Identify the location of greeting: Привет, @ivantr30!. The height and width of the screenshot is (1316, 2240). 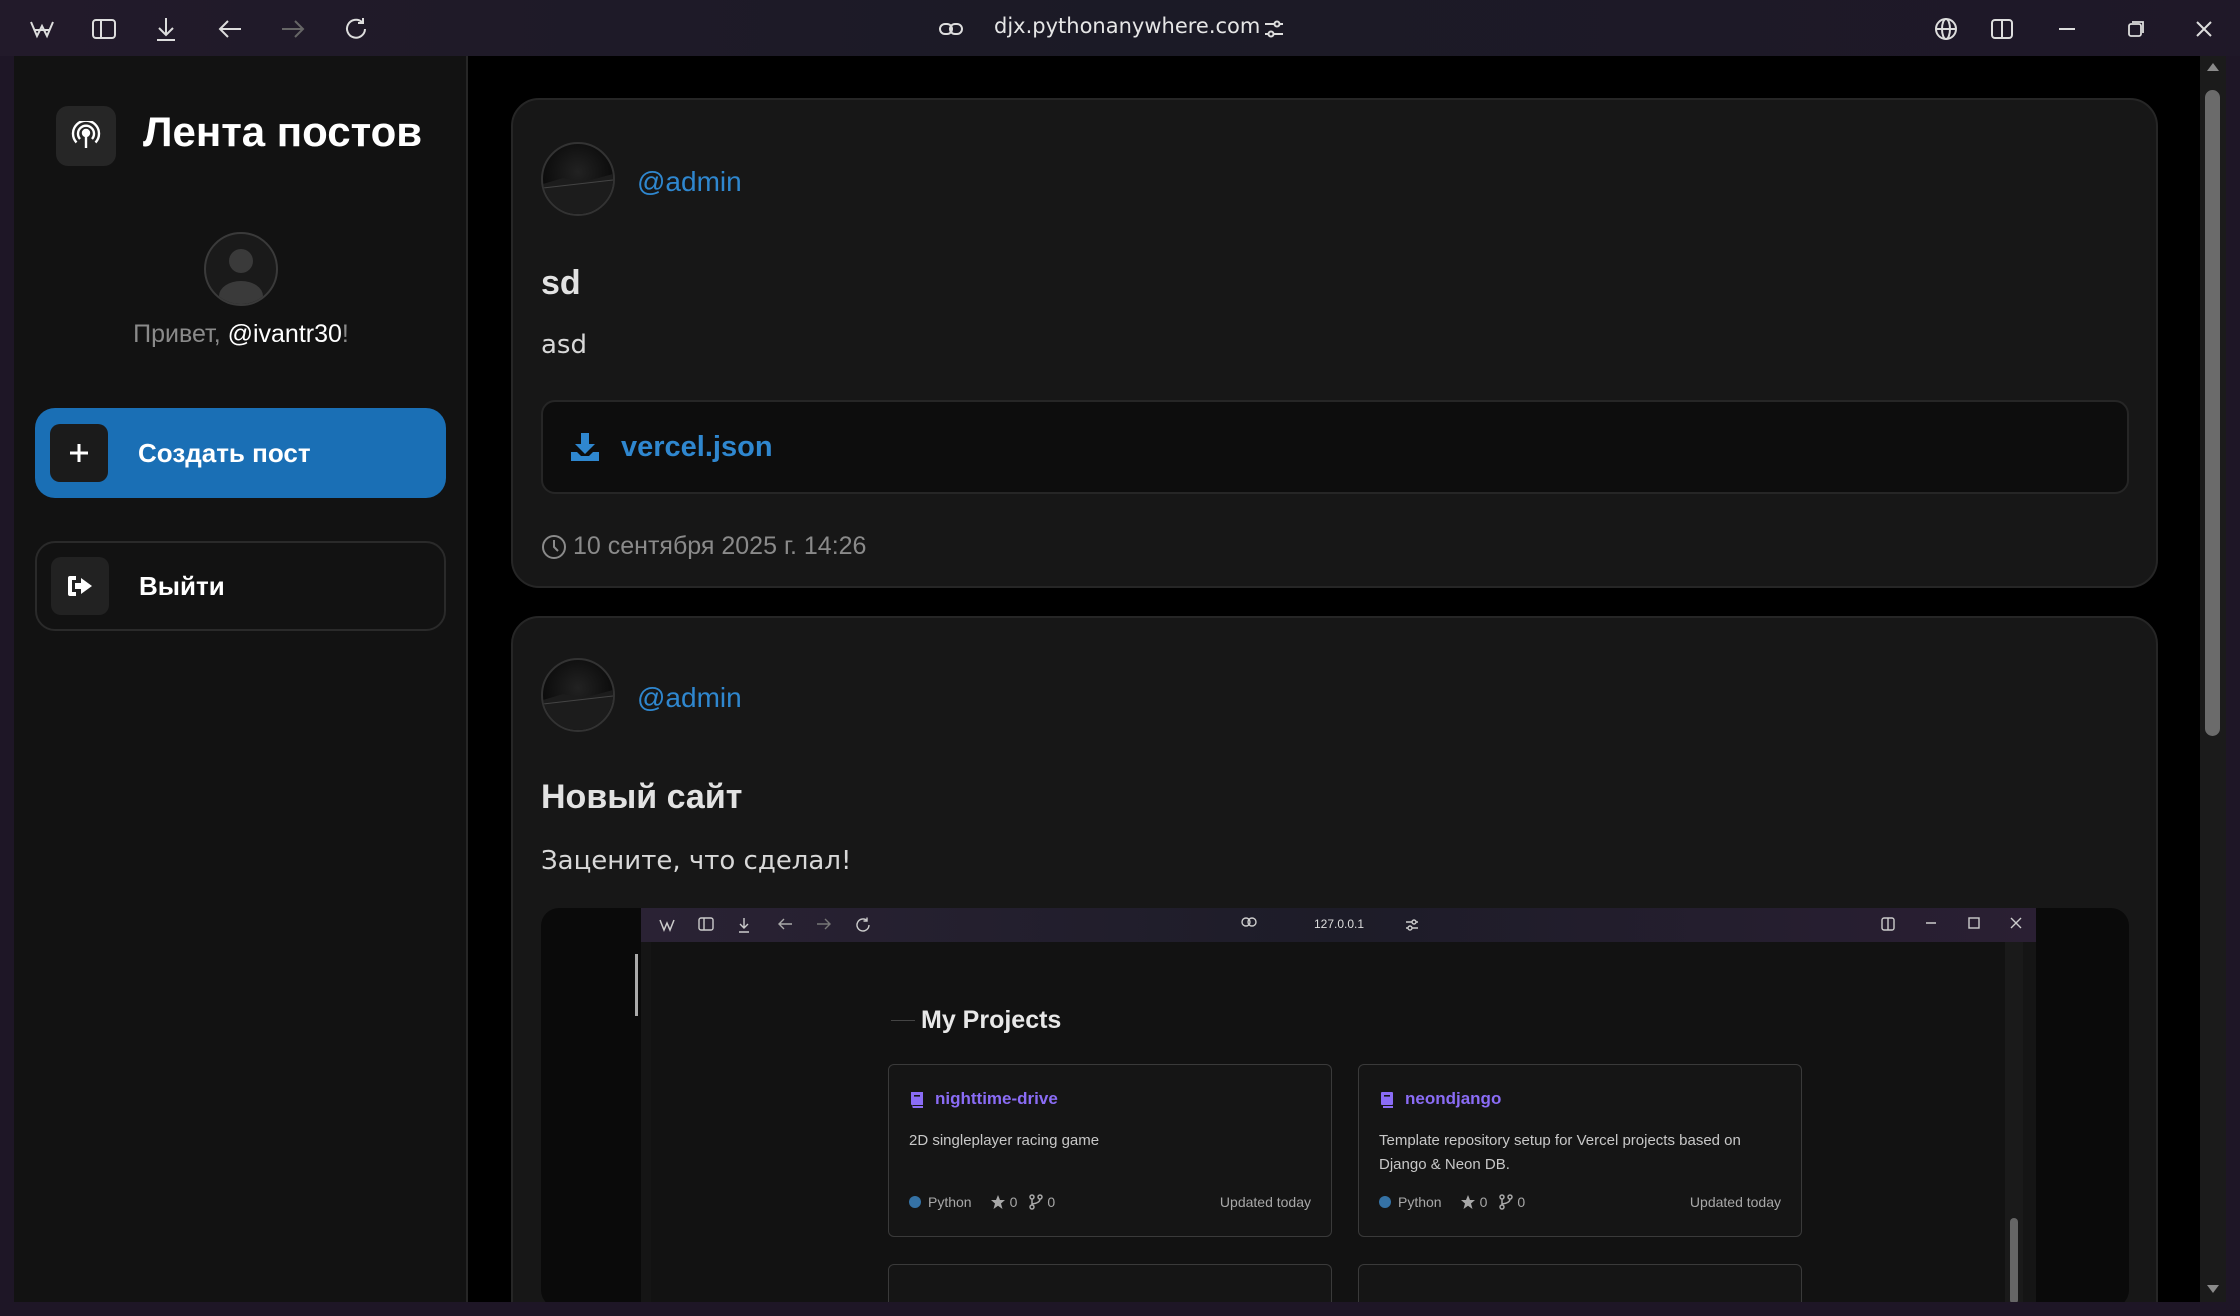
(241, 334).